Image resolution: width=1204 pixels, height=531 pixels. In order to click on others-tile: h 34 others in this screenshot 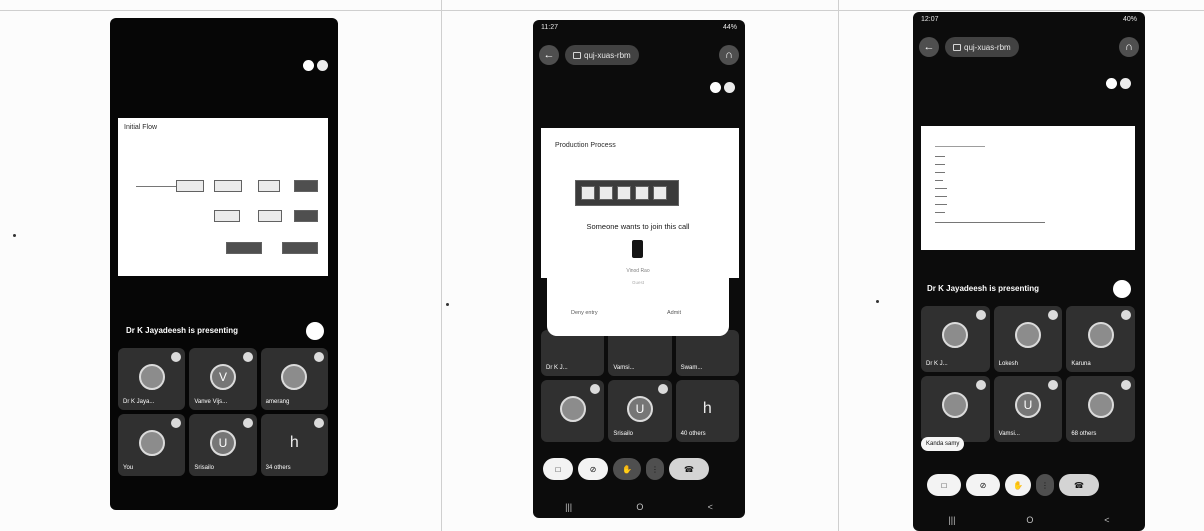, I will do `click(294, 445)`.